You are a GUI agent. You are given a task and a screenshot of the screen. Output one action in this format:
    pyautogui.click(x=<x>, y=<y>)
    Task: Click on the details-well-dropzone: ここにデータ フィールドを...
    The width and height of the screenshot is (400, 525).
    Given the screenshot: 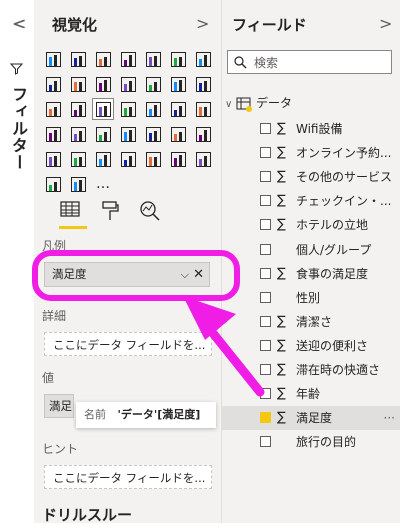 What is the action you would take?
    pyautogui.click(x=128, y=344)
    